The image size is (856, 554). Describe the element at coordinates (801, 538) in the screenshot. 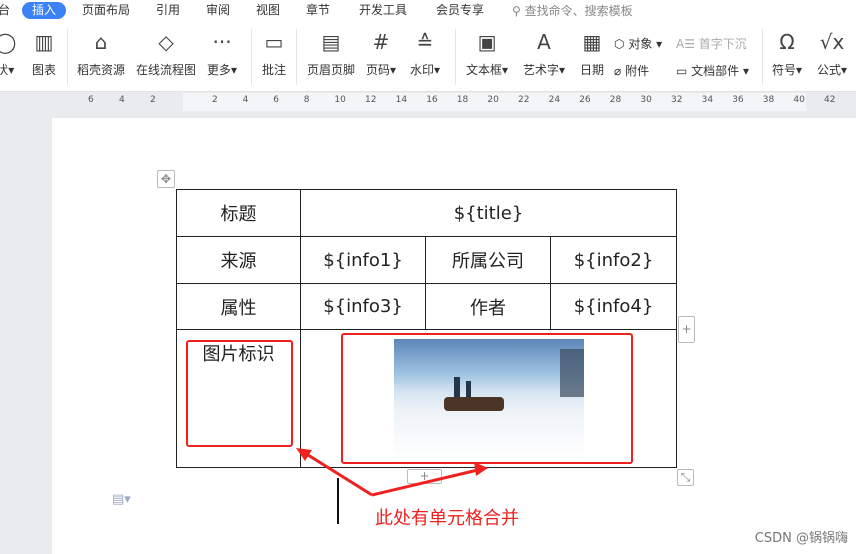

I see `watermark: CSDN @锅锅嗨` at that location.